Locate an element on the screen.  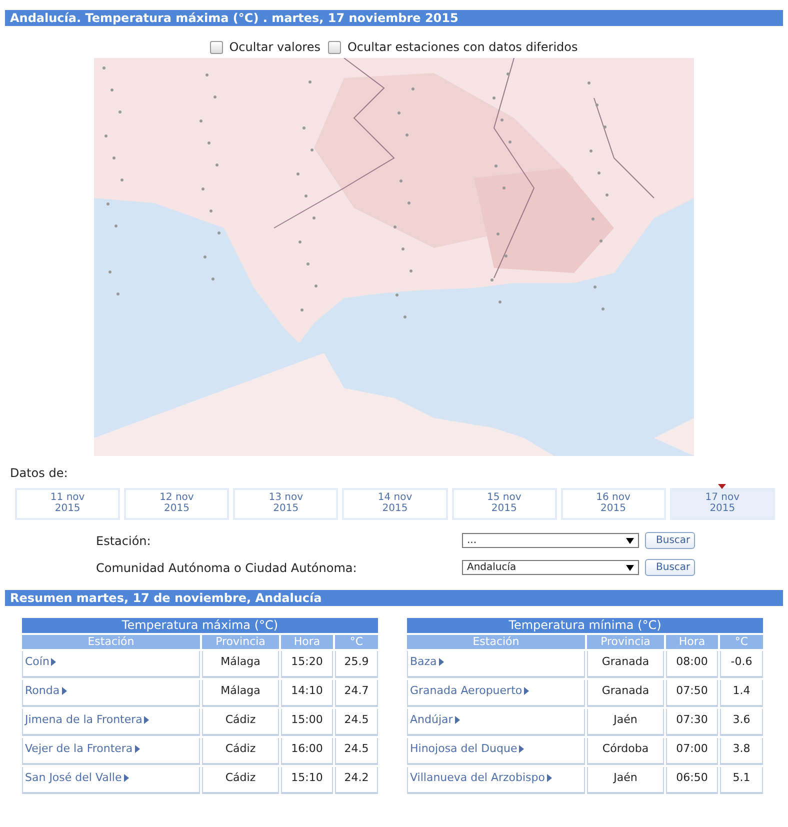
table-cell: 15:20 is located at coordinates (307, 664).